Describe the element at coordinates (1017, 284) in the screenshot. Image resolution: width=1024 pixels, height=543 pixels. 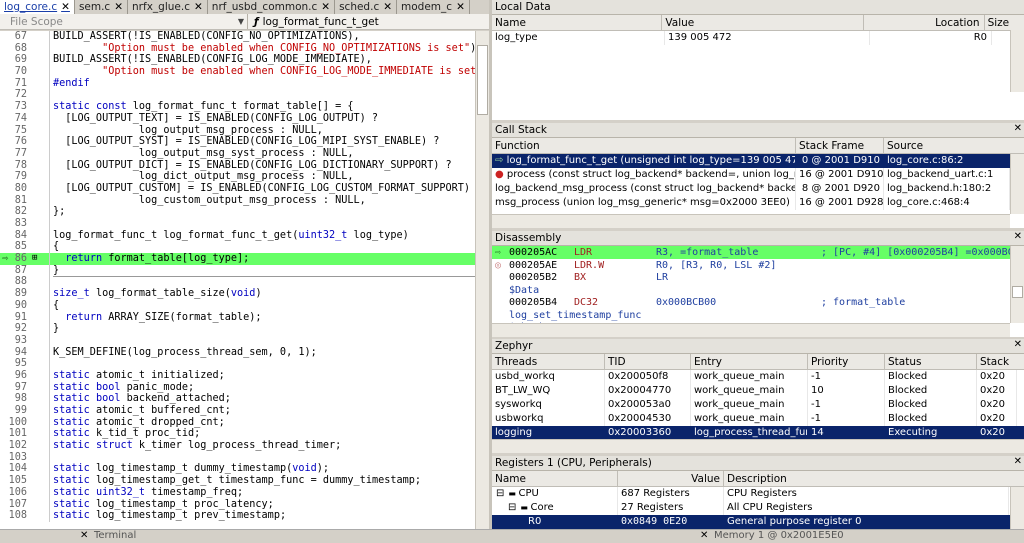
I see `disassembly-scrollbar` at that location.